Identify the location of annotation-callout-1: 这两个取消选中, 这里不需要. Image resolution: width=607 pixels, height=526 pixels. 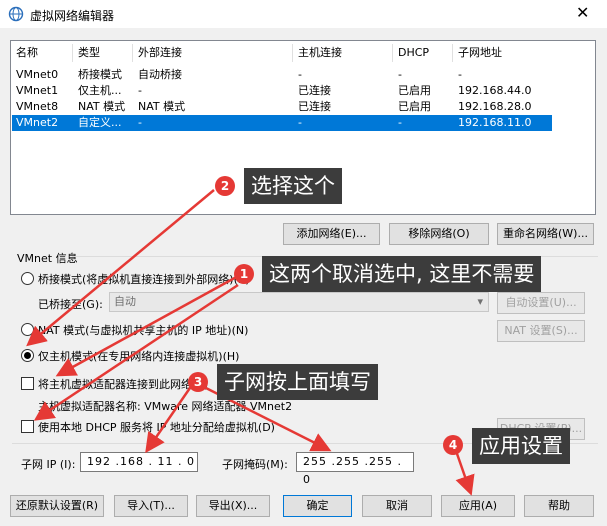
(402, 274).